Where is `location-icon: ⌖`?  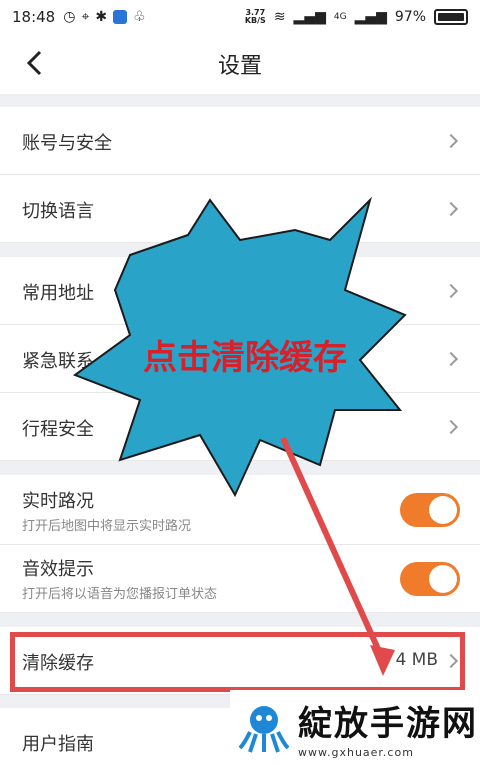
location-icon: ⌖ is located at coordinates (85, 17).